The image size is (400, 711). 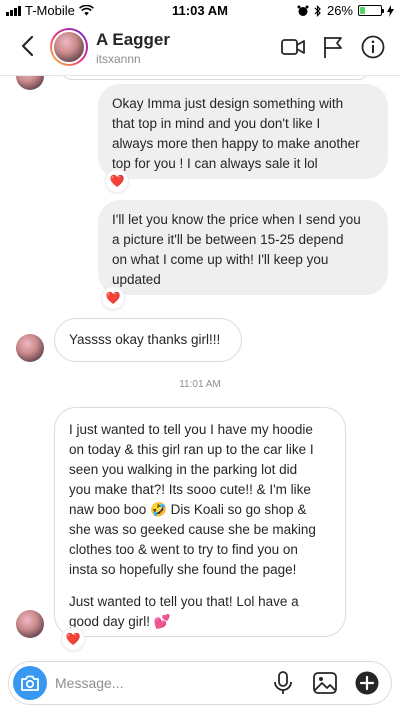 I want to click on battery-percent: 26%, so click(x=339, y=10).